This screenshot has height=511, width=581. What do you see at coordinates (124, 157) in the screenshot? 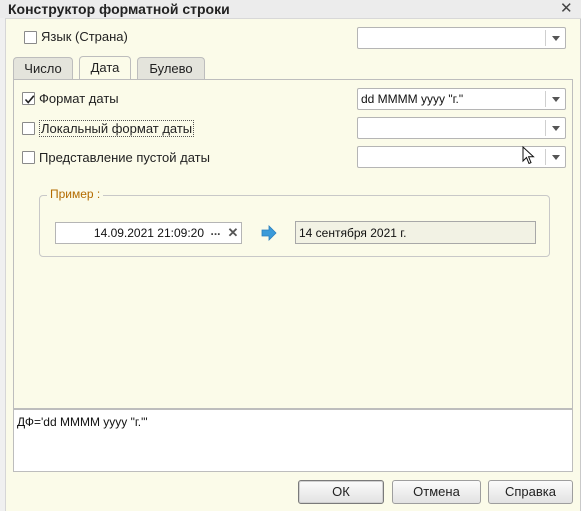
I see `empty-date-label: Представление пустой даты` at bounding box center [124, 157].